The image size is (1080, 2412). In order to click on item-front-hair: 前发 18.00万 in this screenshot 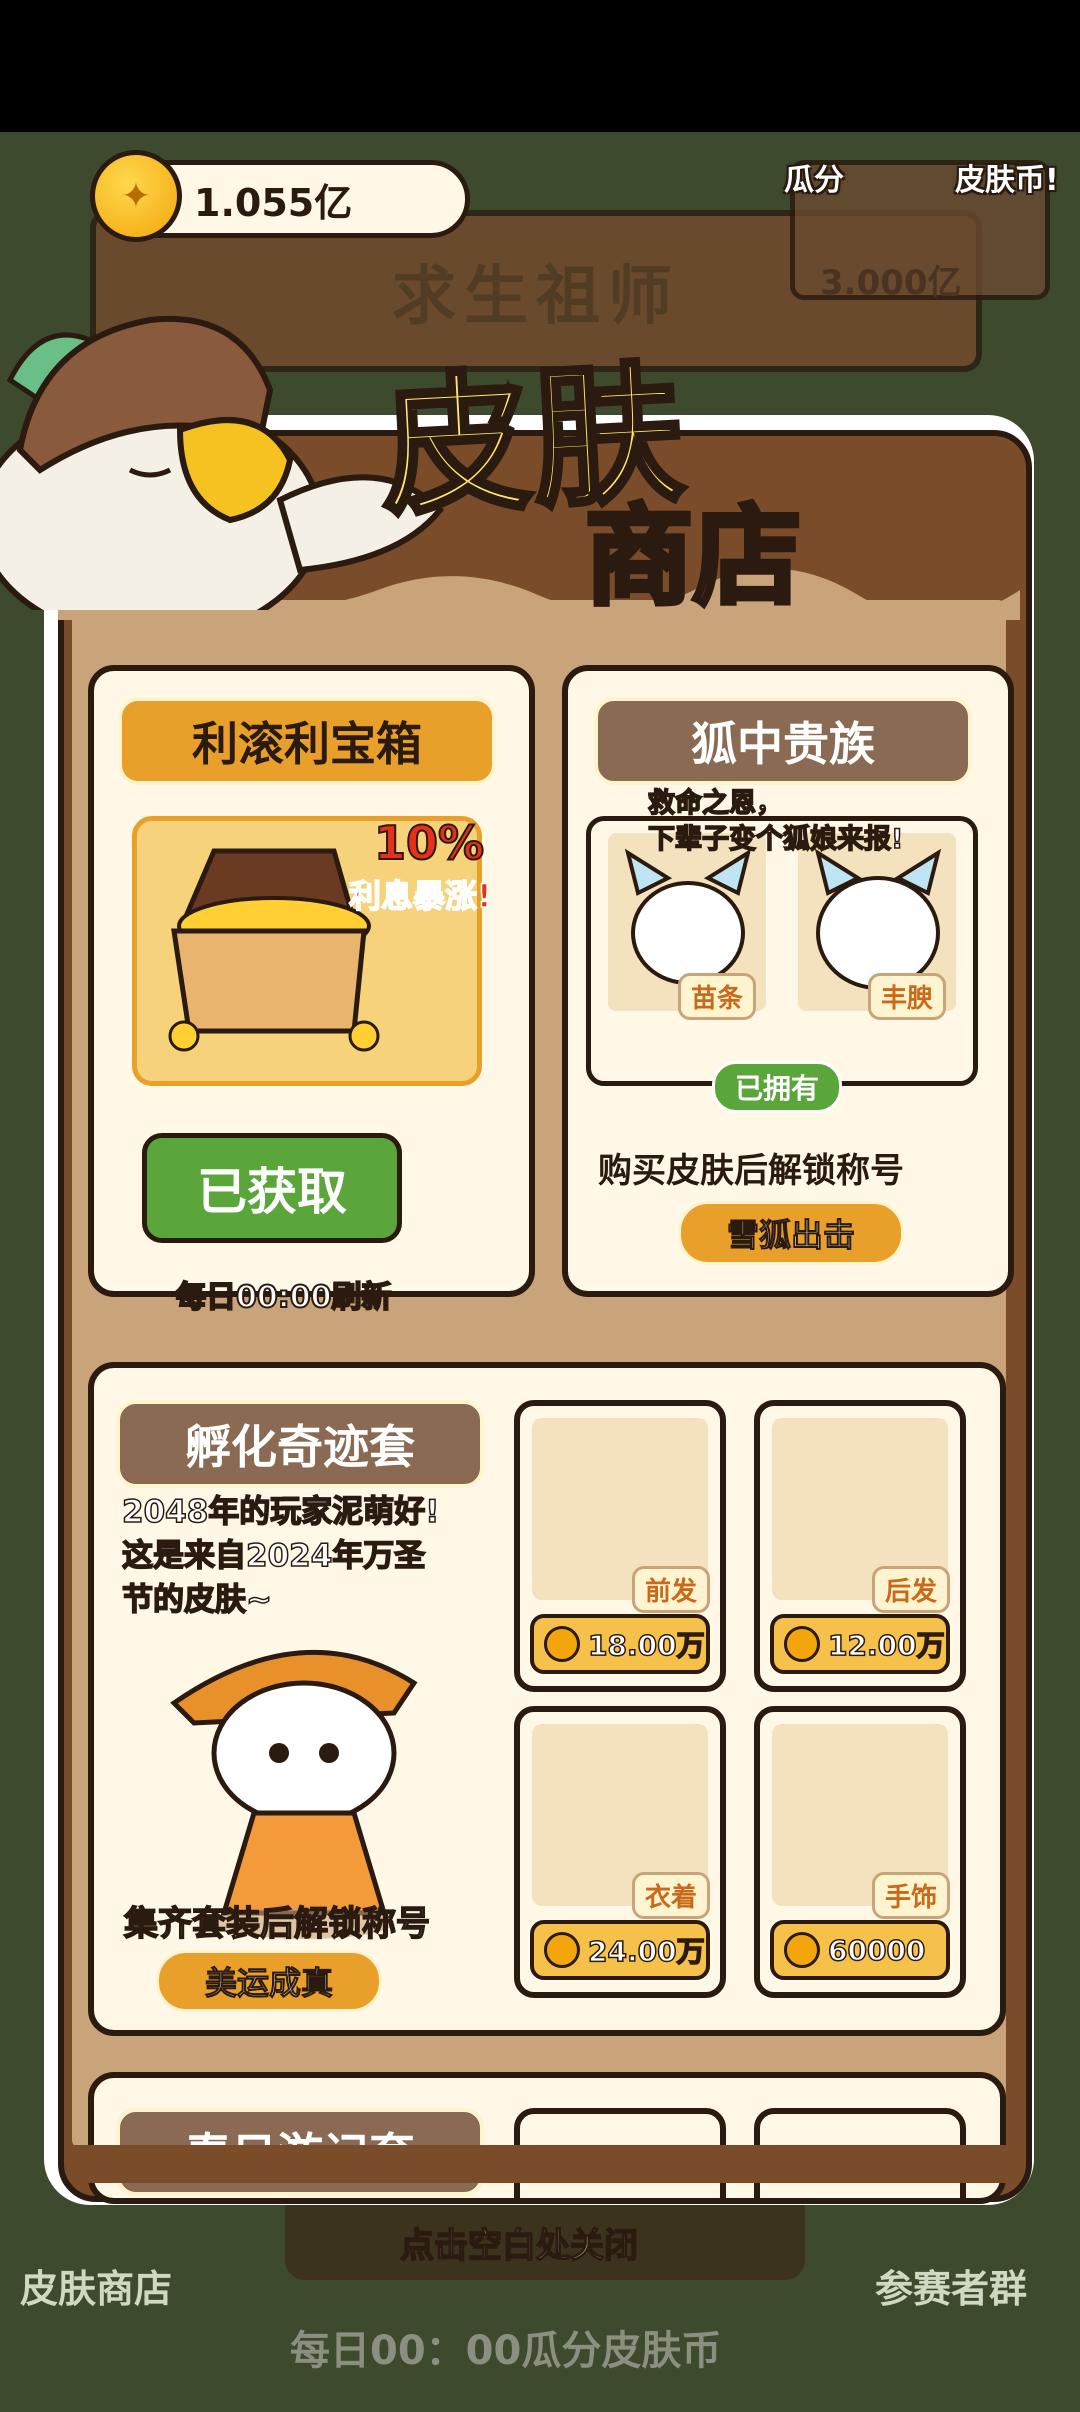, I will do `click(620, 1546)`.